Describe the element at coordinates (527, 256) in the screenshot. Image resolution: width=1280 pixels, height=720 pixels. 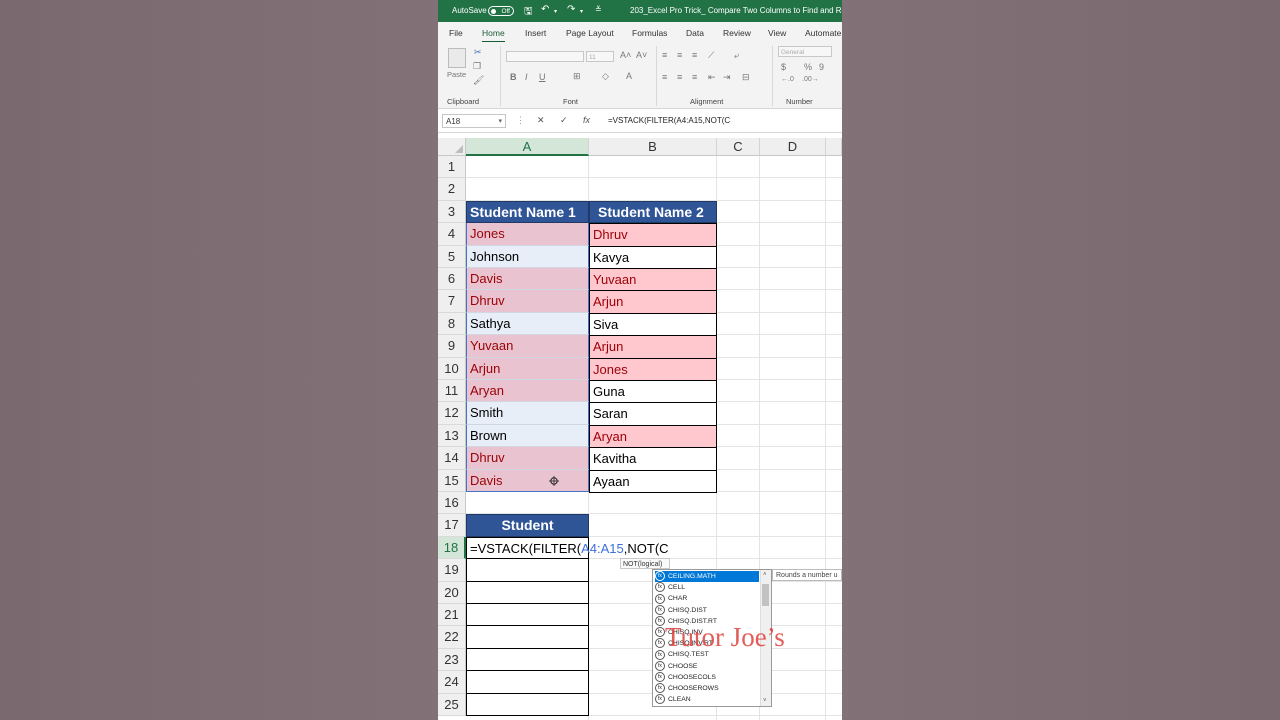
I see `table-cell-a: Johnson` at that location.